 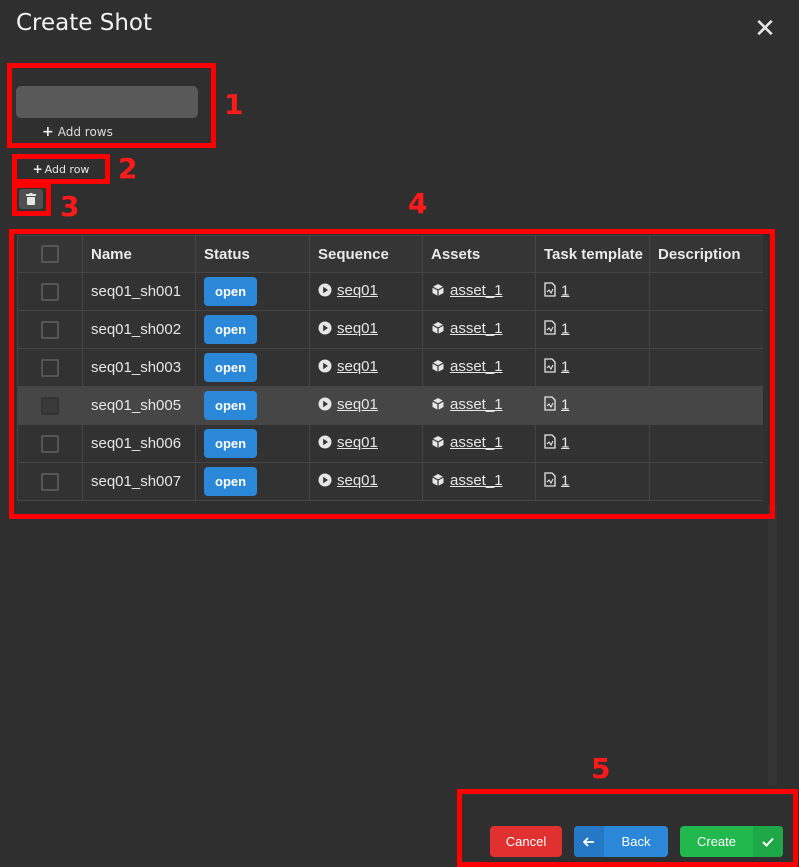 What do you see at coordinates (601, 768) in the screenshot?
I see `annotation-label-5: 5` at bounding box center [601, 768].